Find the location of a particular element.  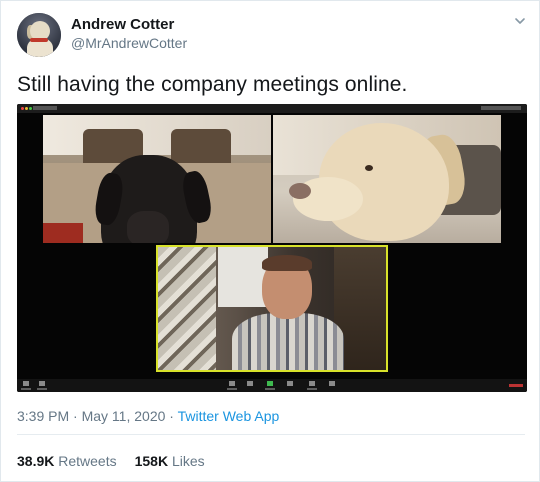

profile-avatar is located at coordinates (39, 35).